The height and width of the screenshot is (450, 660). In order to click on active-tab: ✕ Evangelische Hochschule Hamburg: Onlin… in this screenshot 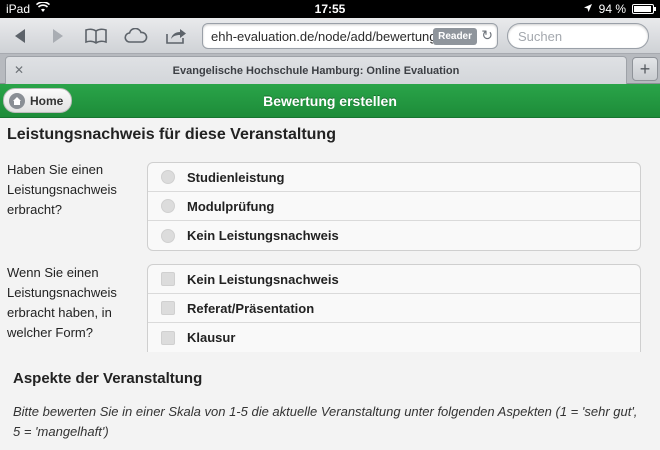, I will do `click(316, 70)`.